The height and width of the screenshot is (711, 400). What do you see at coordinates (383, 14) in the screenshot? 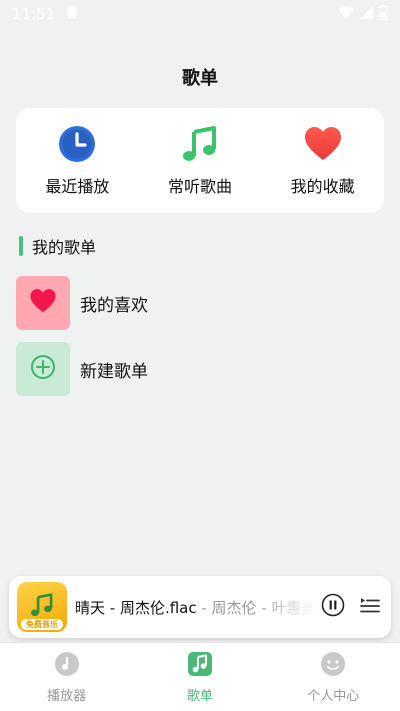
I see `battery-icon` at bounding box center [383, 14].